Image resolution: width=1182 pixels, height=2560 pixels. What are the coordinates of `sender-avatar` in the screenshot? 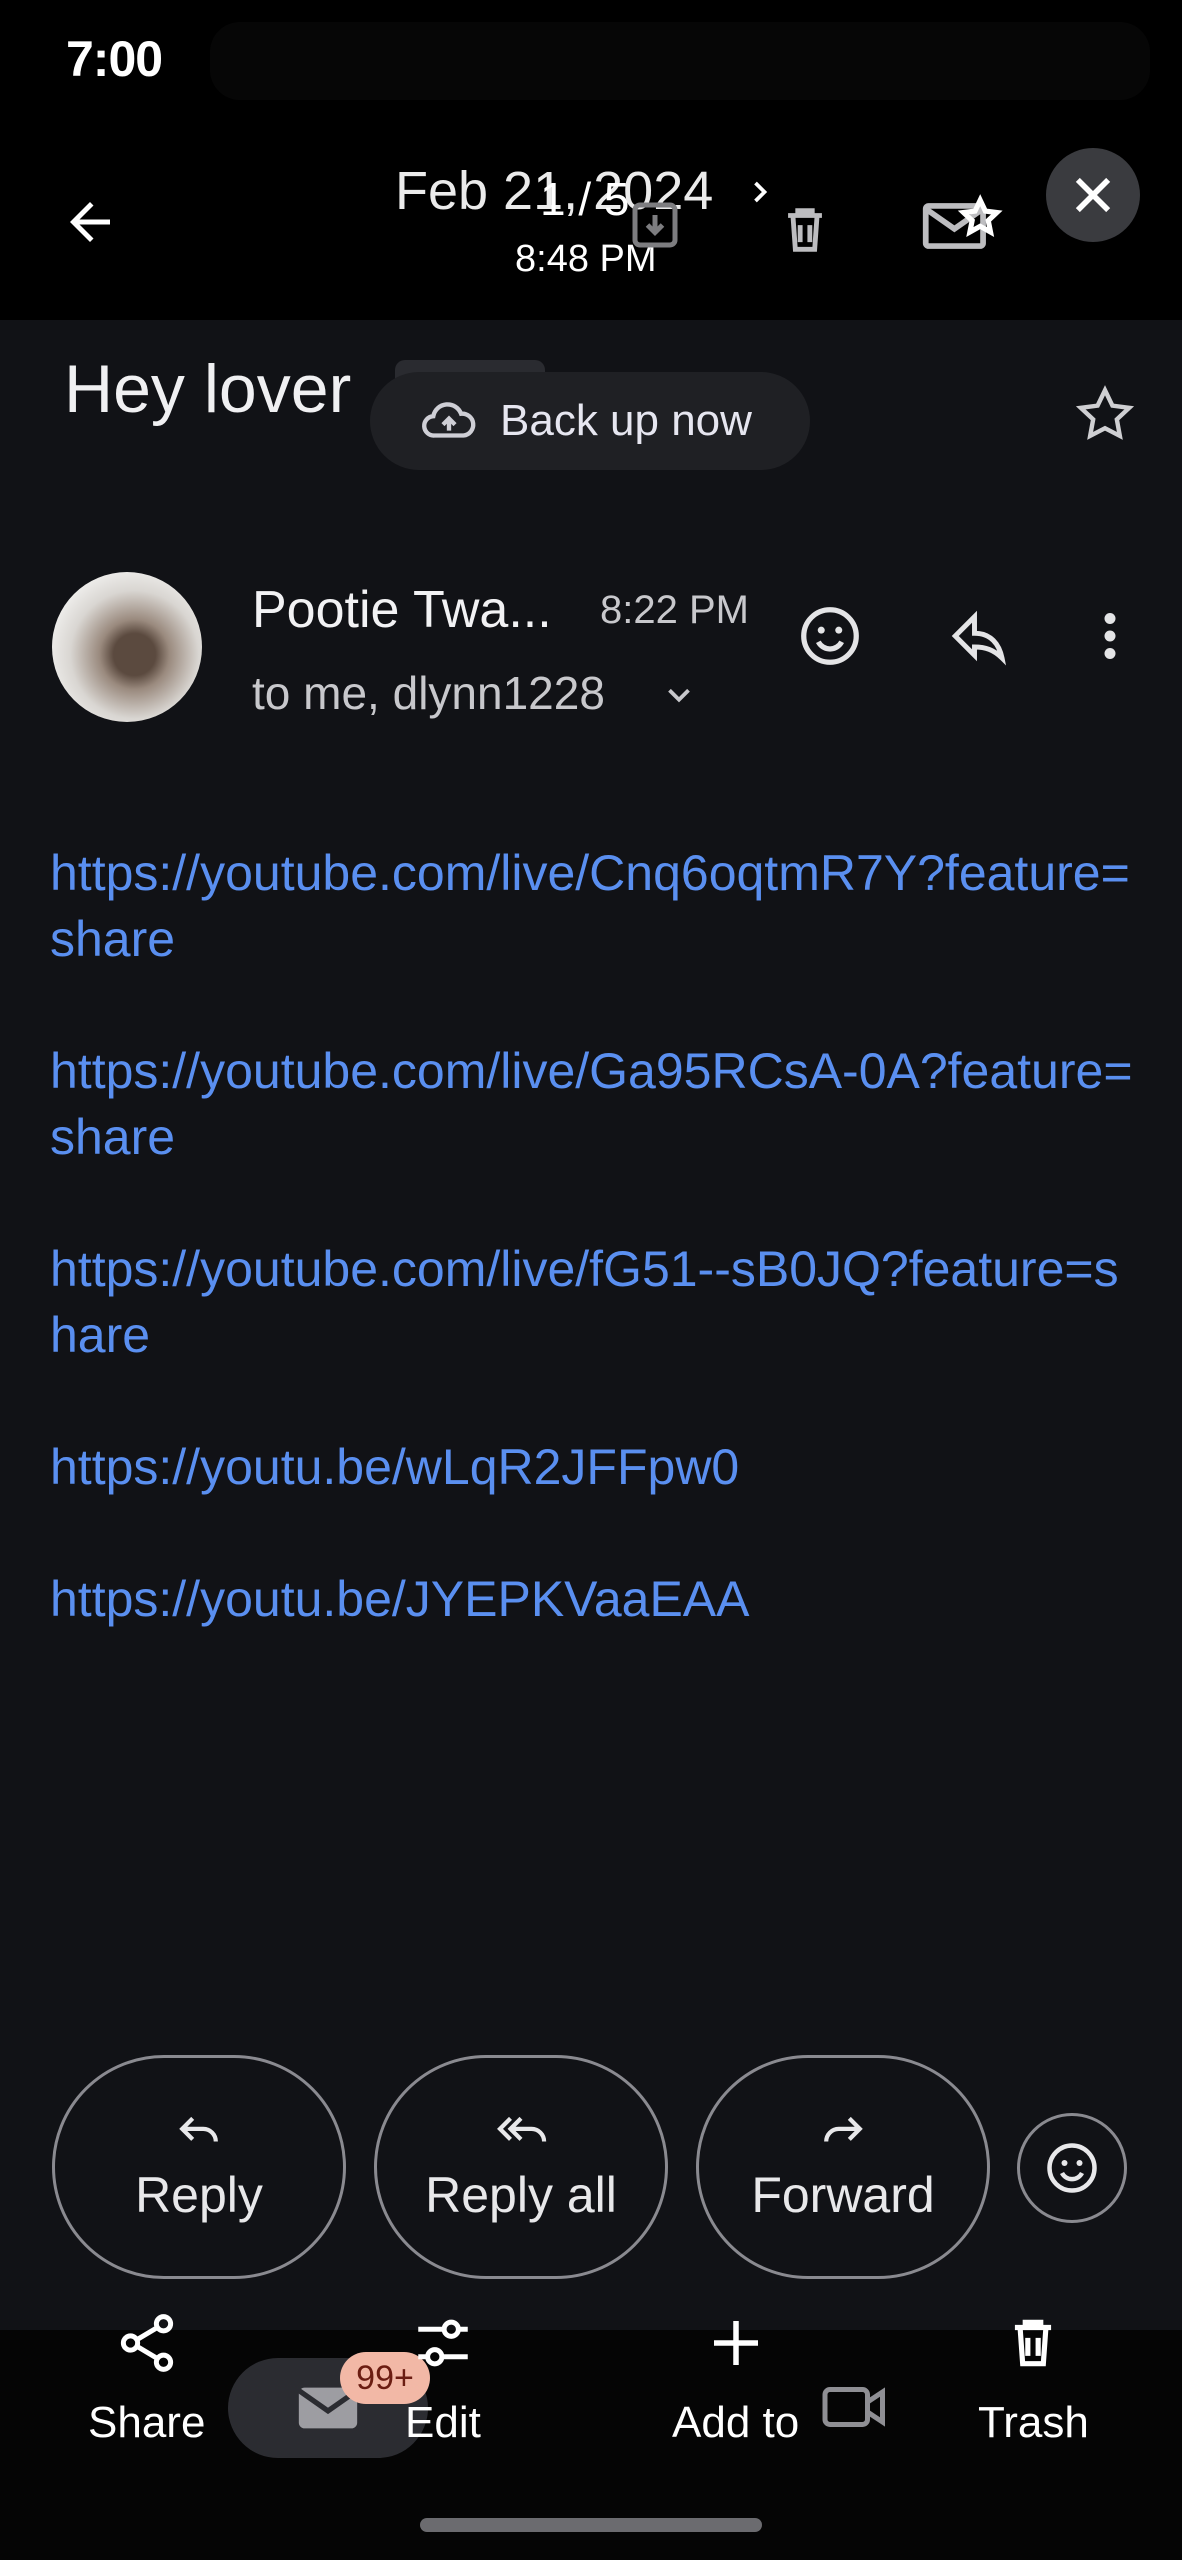 It's located at (127, 647).